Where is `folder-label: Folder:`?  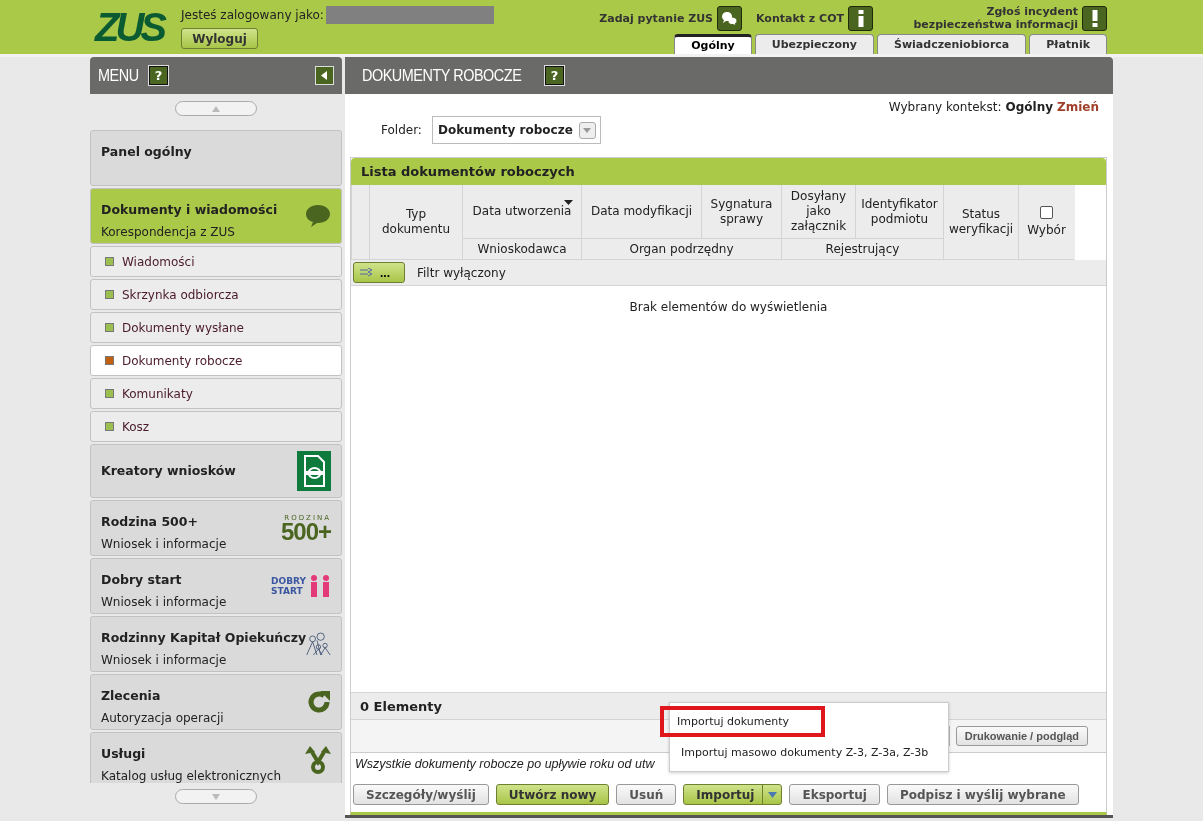 folder-label: Folder: is located at coordinates (401, 130).